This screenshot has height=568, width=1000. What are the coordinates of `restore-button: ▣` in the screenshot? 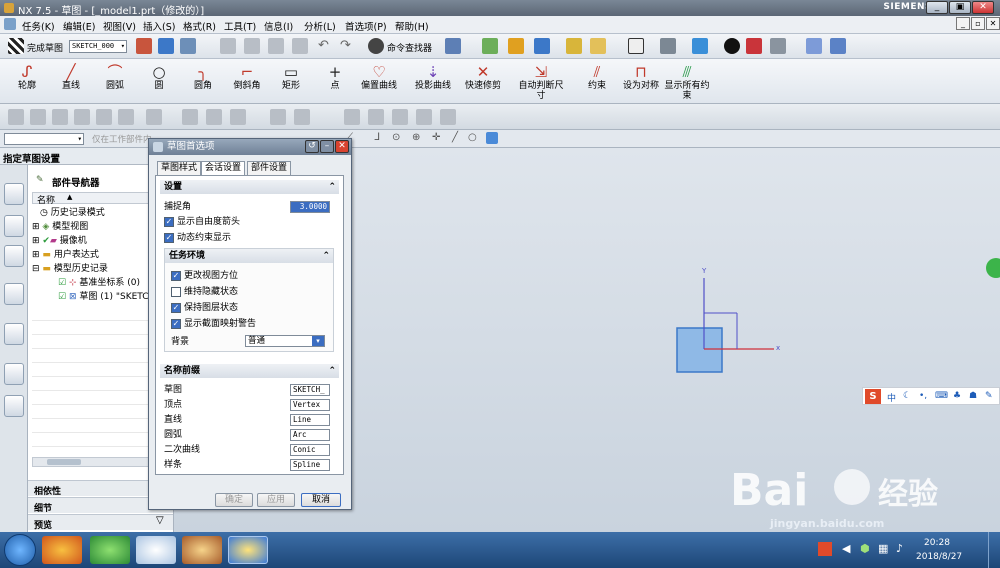 It's located at (960, 7).